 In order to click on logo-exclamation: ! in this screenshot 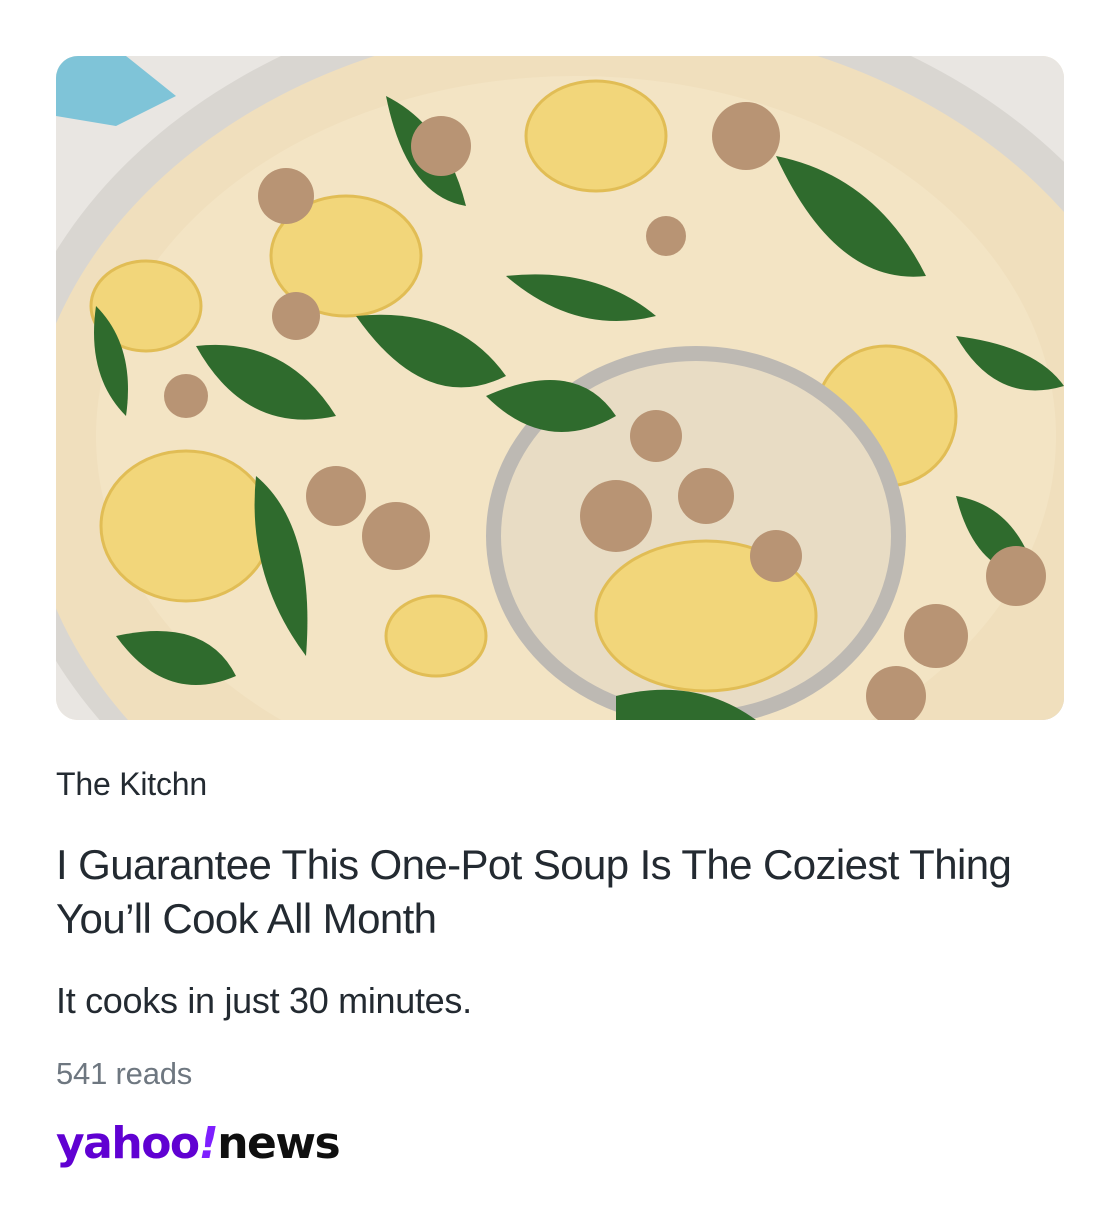, I will do `click(208, 1143)`.